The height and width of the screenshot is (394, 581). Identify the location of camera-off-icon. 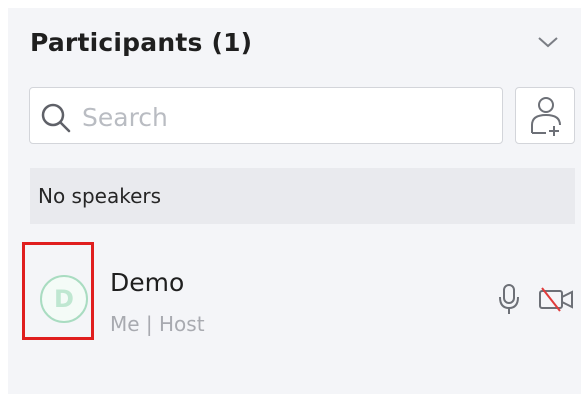
(556, 300).